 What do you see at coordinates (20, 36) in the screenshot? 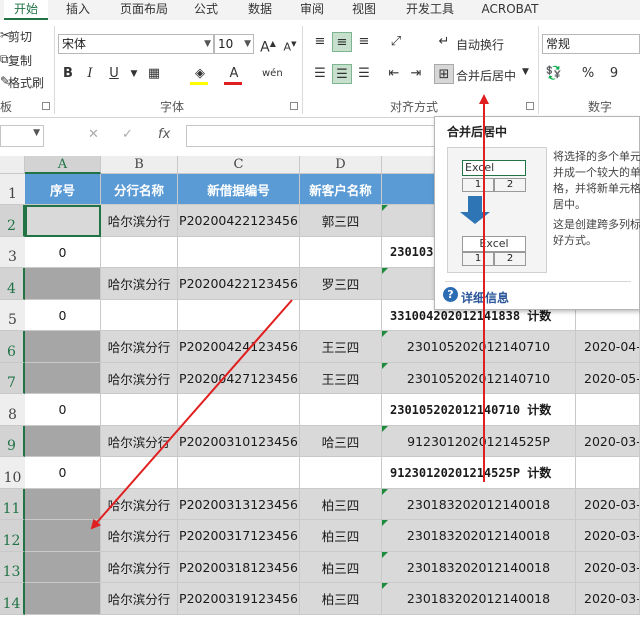
I see `cut-button: 剪切` at bounding box center [20, 36].